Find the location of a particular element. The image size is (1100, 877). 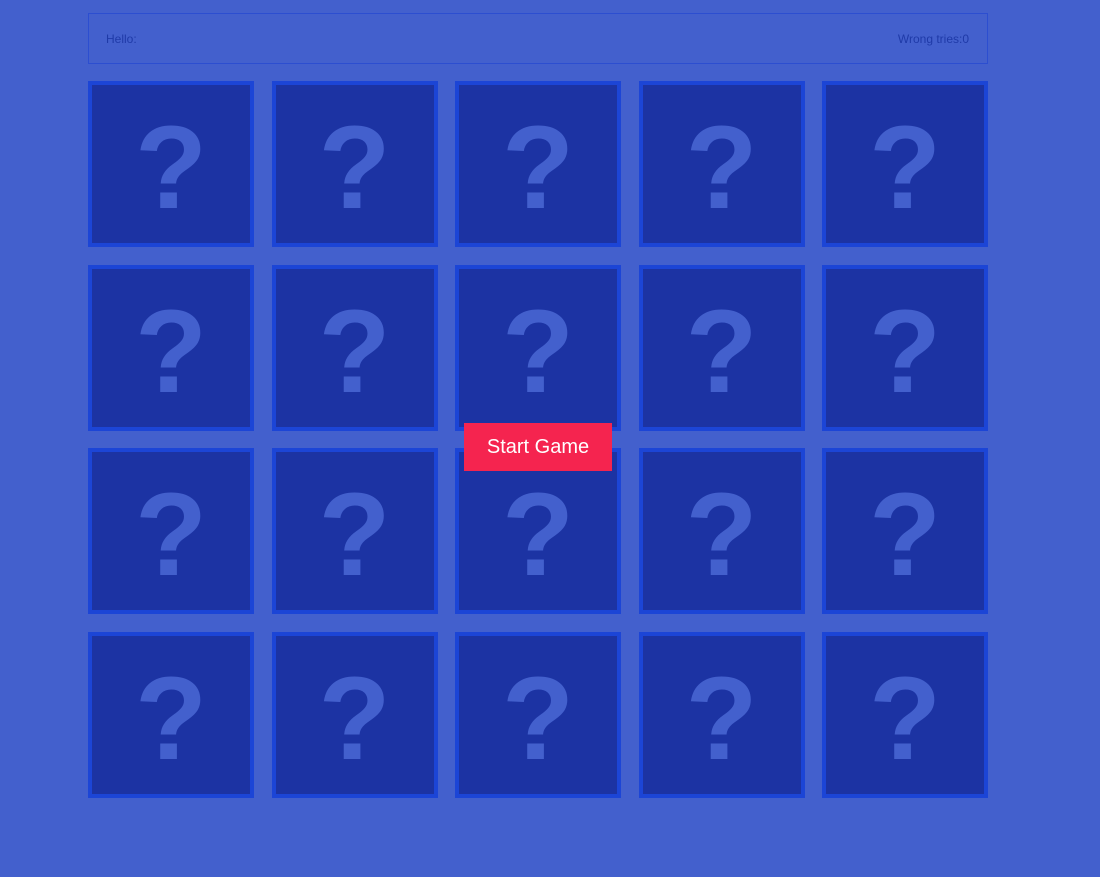

status-bar: Hello: Wrong tries:0 is located at coordinates (538, 38).